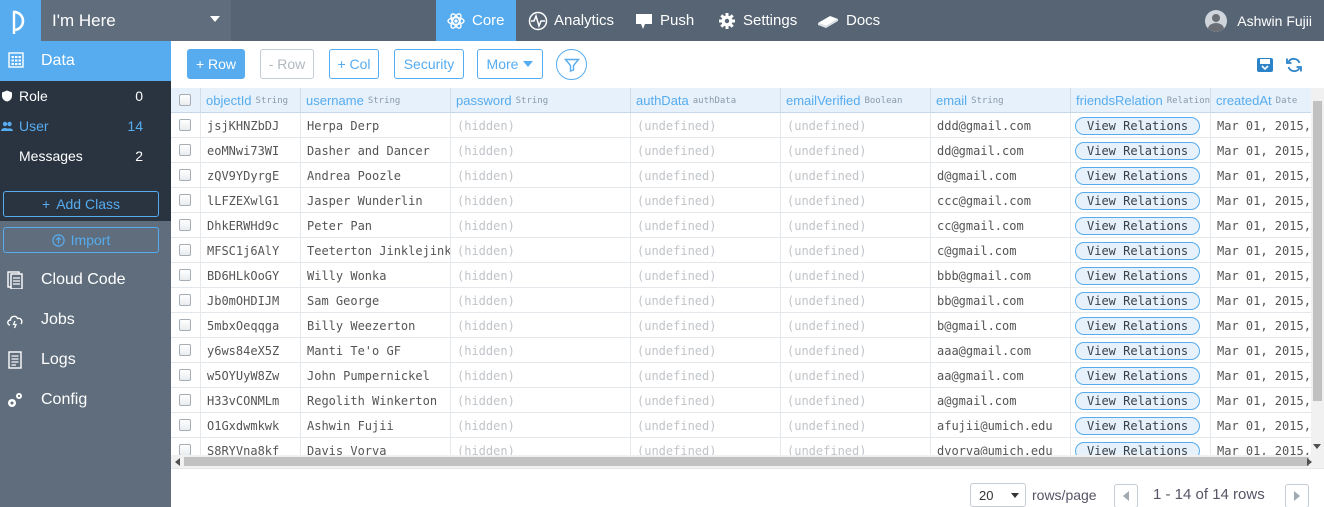  What do you see at coordinates (1126, 495) in the screenshot?
I see `prev-page-button` at bounding box center [1126, 495].